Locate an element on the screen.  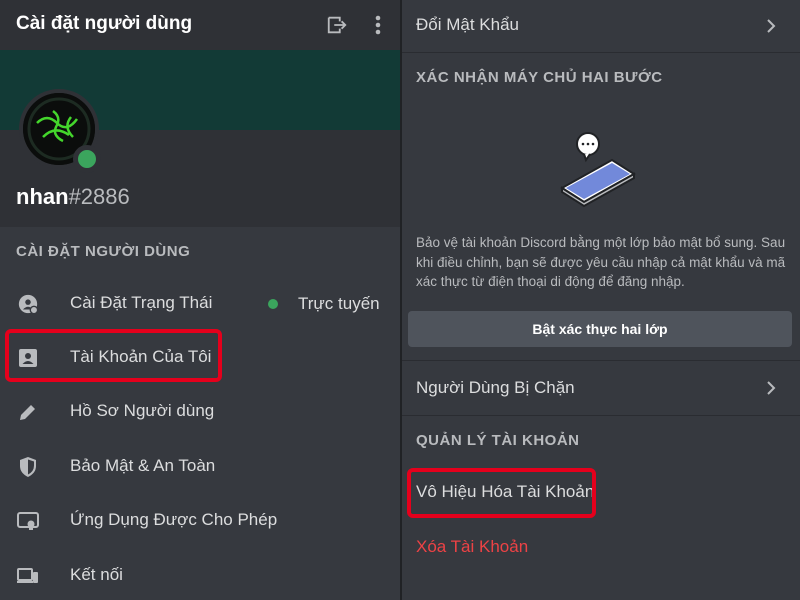
status-indicator: Trực tuyến is located at coordinates (324, 304).